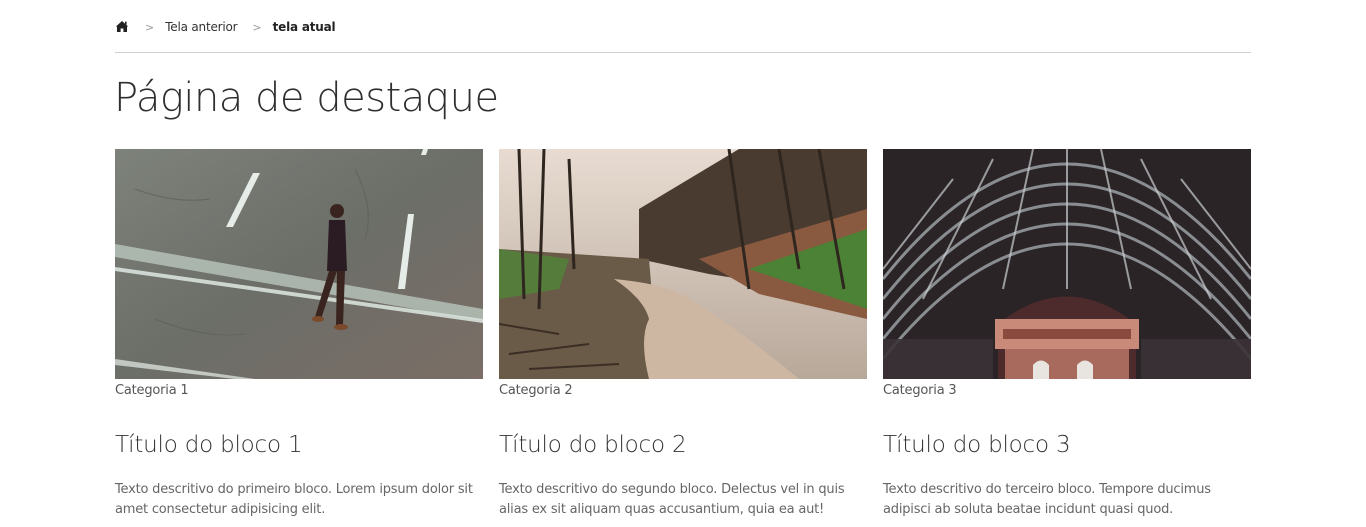  What do you see at coordinates (683, 36) in the screenshot?
I see `breadcrumb: > Tela anterior > tela atual` at bounding box center [683, 36].